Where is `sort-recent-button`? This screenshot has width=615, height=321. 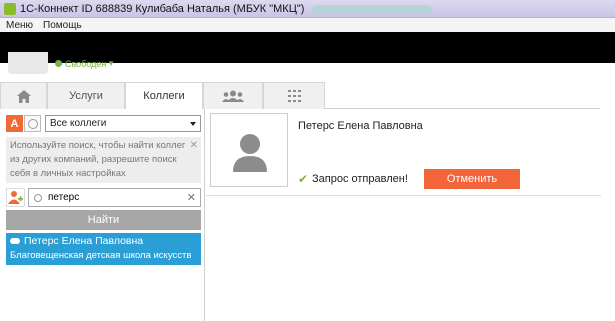 sort-recent-button is located at coordinates (32, 123).